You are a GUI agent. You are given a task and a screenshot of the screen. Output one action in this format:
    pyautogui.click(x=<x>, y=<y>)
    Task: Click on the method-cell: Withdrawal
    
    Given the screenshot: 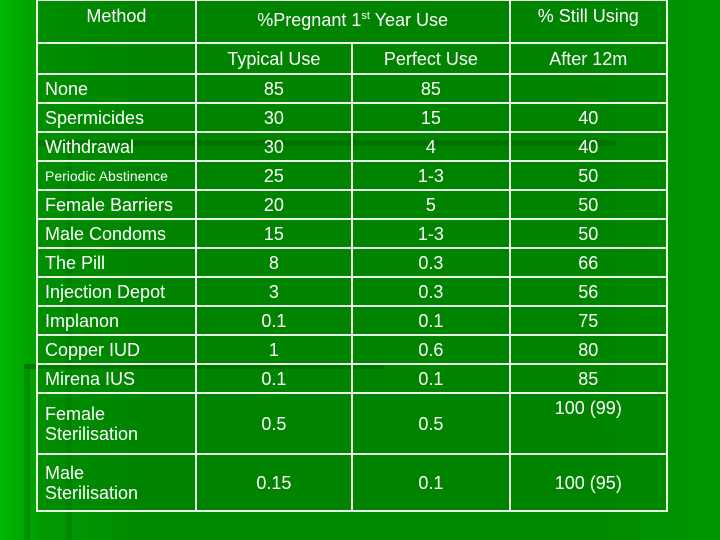 What is the action you would take?
    pyautogui.click(x=116, y=146)
    